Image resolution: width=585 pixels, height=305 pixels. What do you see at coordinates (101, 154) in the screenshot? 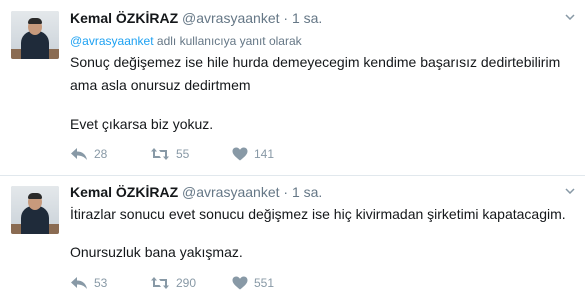
I see `reply-count: 28` at bounding box center [101, 154].